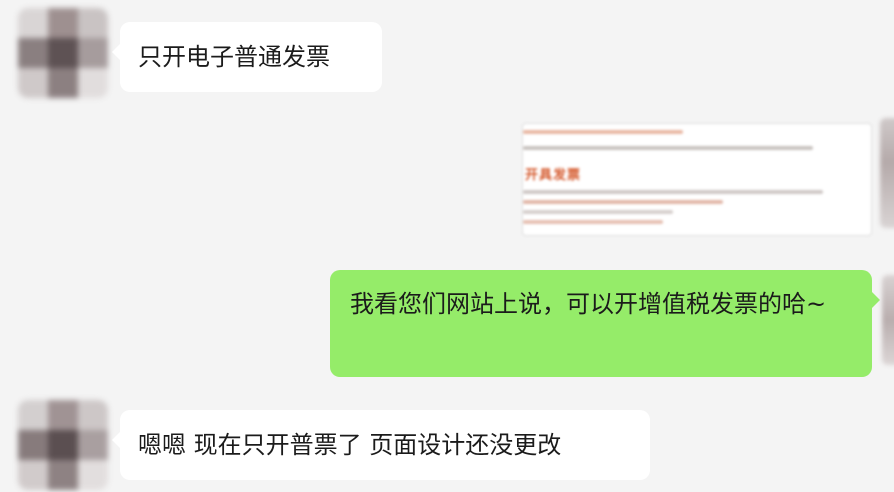  I want to click on incoming-message-bubble: 嗯嗯 现在只开普票了 页面设计还没更改, so click(381, 445).